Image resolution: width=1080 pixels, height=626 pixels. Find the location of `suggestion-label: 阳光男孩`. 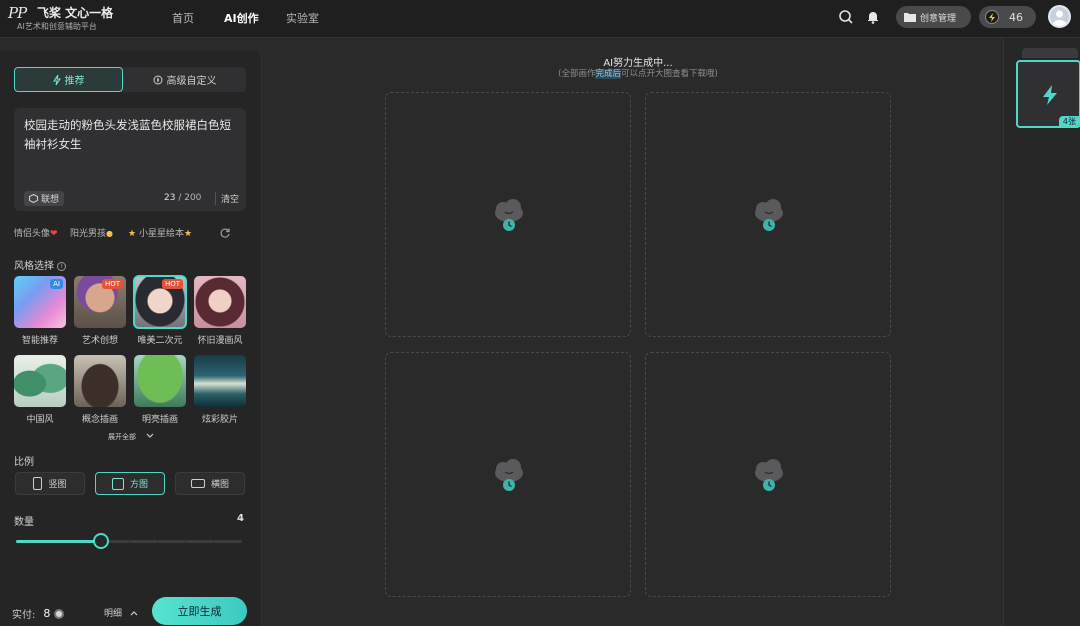

suggestion-label: 阳光男孩 is located at coordinates (88, 234).